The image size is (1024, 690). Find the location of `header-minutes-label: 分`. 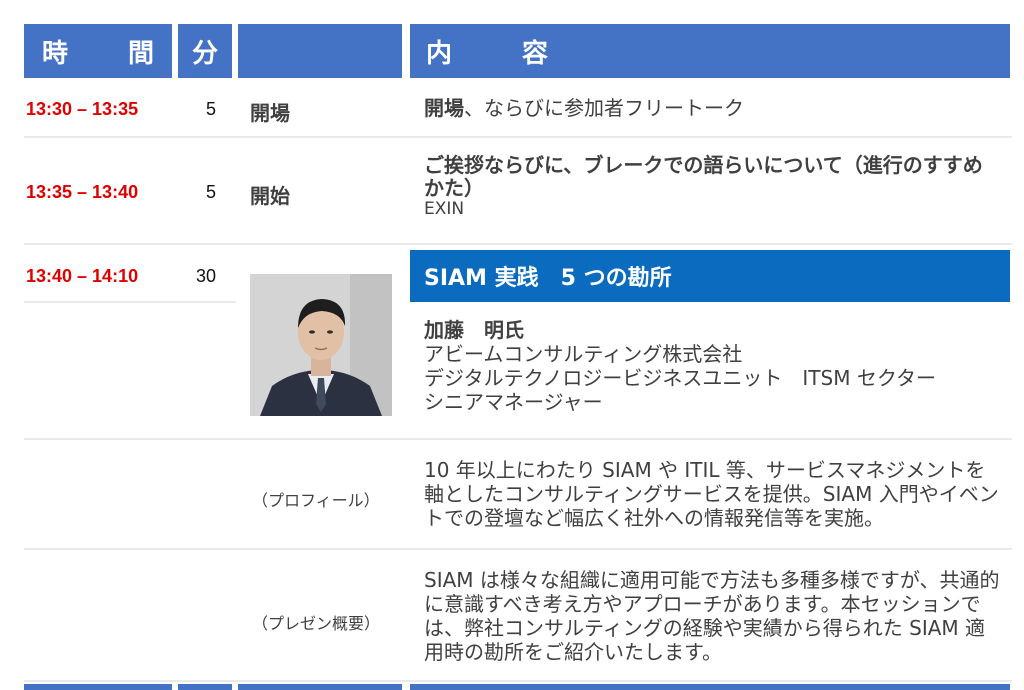

header-minutes-label: 分 is located at coordinates (204, 53).